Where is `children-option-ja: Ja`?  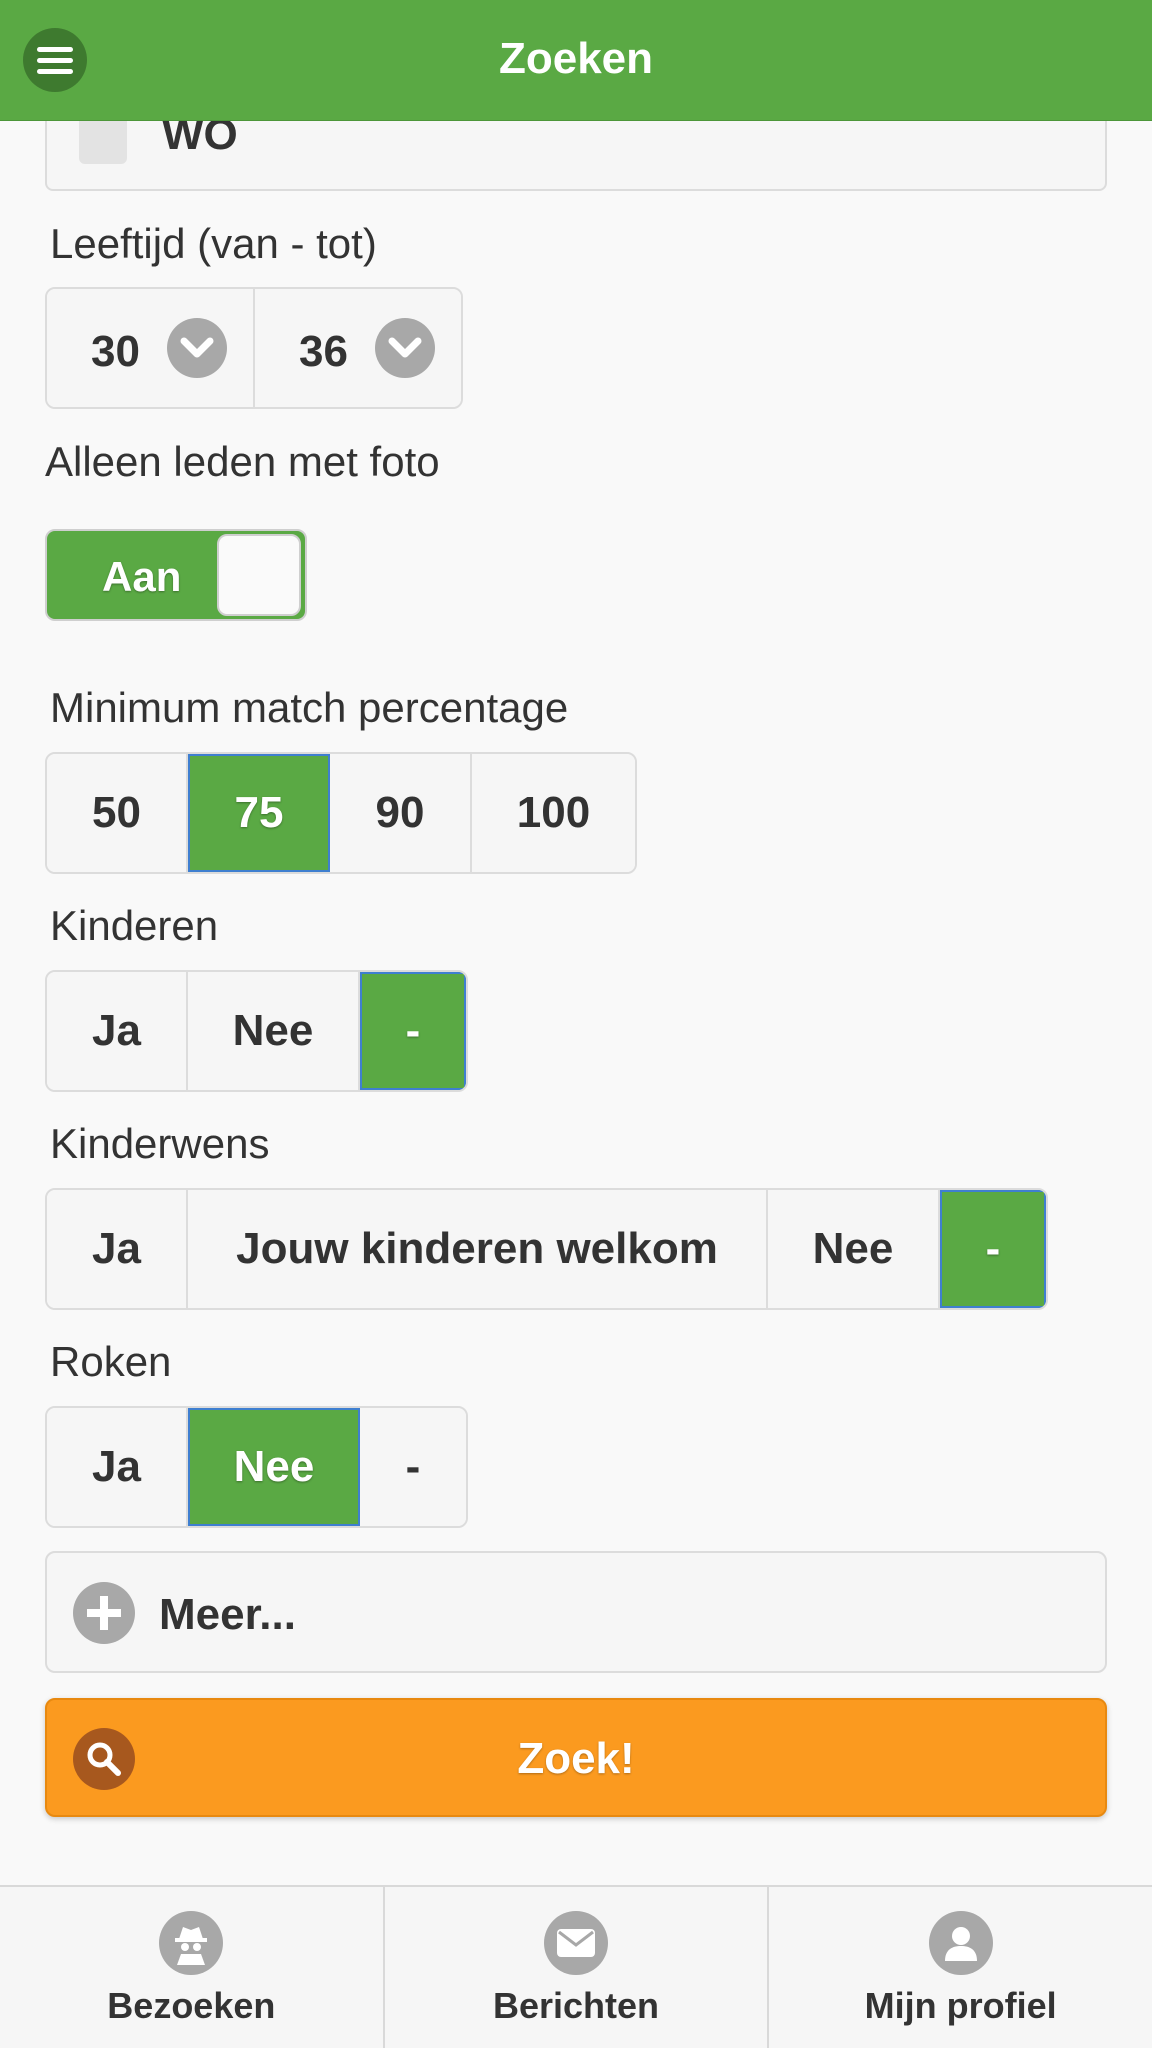 children-option-ja: Ja is located at coordinates (117, 1031).